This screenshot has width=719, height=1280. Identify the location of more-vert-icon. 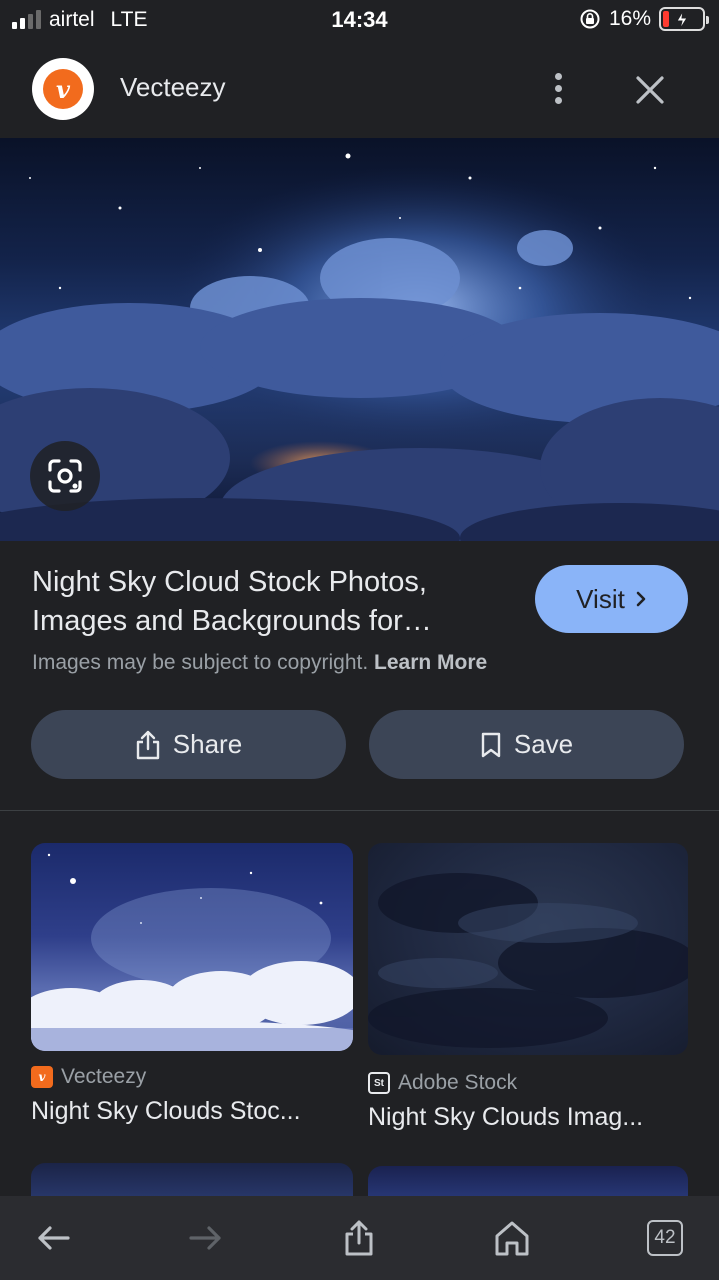
(558, 88).